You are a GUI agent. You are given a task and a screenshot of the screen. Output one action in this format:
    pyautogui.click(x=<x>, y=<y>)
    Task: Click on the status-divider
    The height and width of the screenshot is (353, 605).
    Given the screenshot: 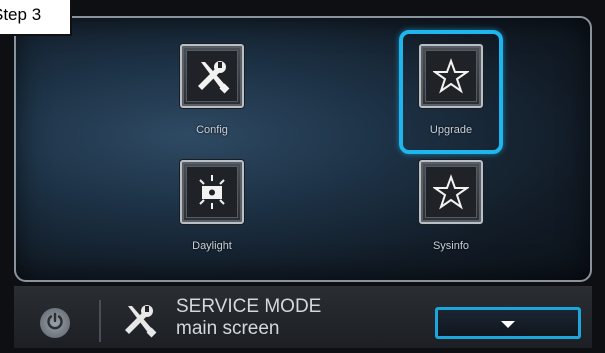 What is the action you would take?
    pyautogui.click(x=100, y=321)
    